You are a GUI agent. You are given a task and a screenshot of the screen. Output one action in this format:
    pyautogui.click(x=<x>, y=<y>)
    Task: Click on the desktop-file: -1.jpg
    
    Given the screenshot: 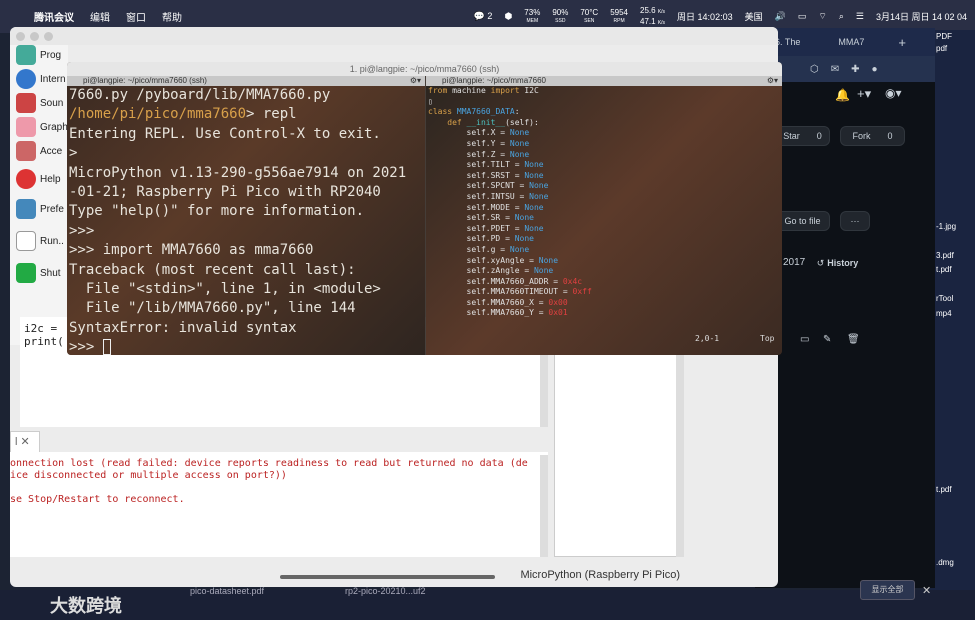 What is the action you would take?
    pyautogui.click(x=946, y=226)
    